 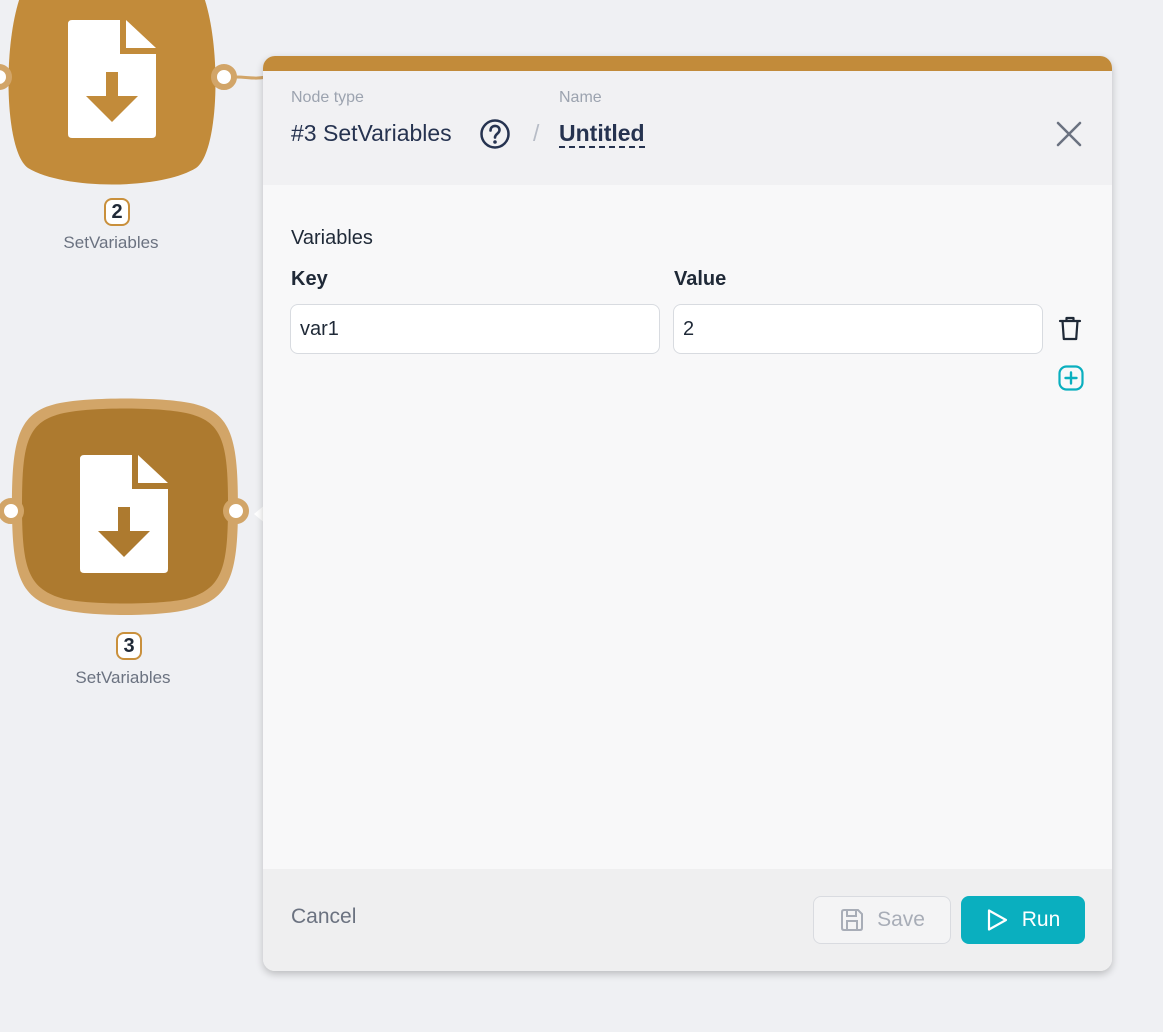 What do you see at coordinates (332, 238) in the screenshot?
I see `variables-section-title: Variables` at bounding box center [332, 238].